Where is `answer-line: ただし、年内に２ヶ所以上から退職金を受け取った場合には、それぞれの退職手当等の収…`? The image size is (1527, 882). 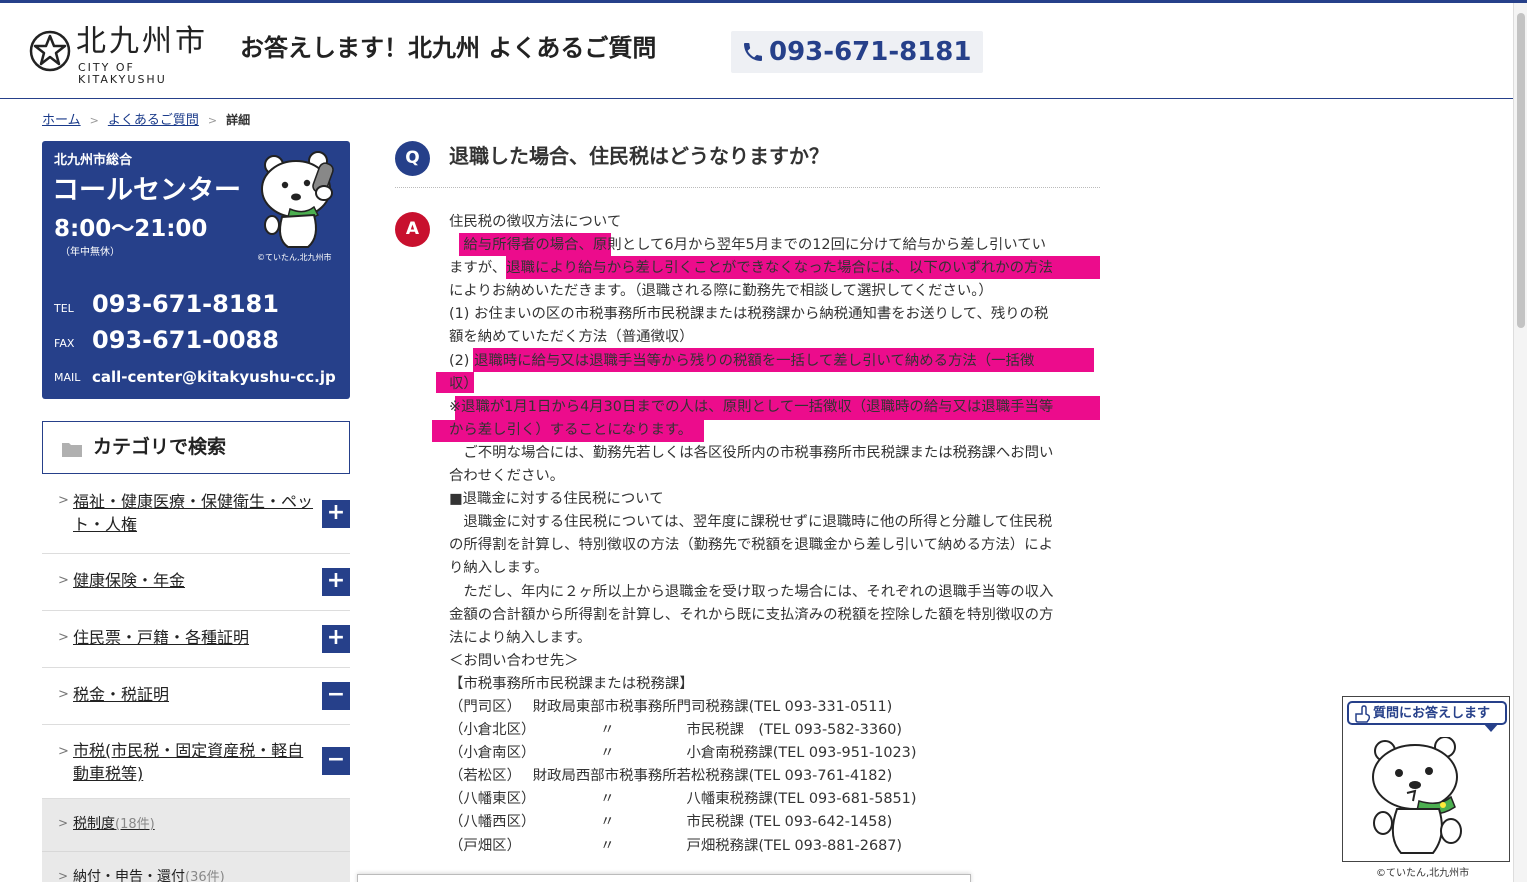 answer-line: ただし、年内に２ヶ所以上から退職金を受け取った場合には、それぞれの退職手当等の収… is located at coordinates (751, 591).